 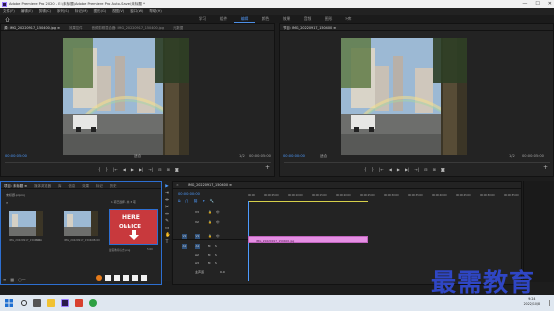 I want to click on tab-source: 源: IMG_20220917_150400.jpg ≡, so click(x=32, y=27).